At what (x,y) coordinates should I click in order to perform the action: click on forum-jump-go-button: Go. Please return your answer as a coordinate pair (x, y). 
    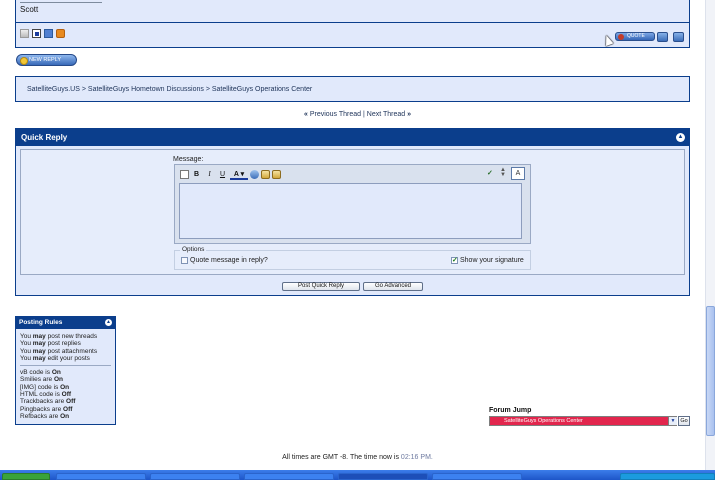
    Looking at the image, I should click on (684, 421).